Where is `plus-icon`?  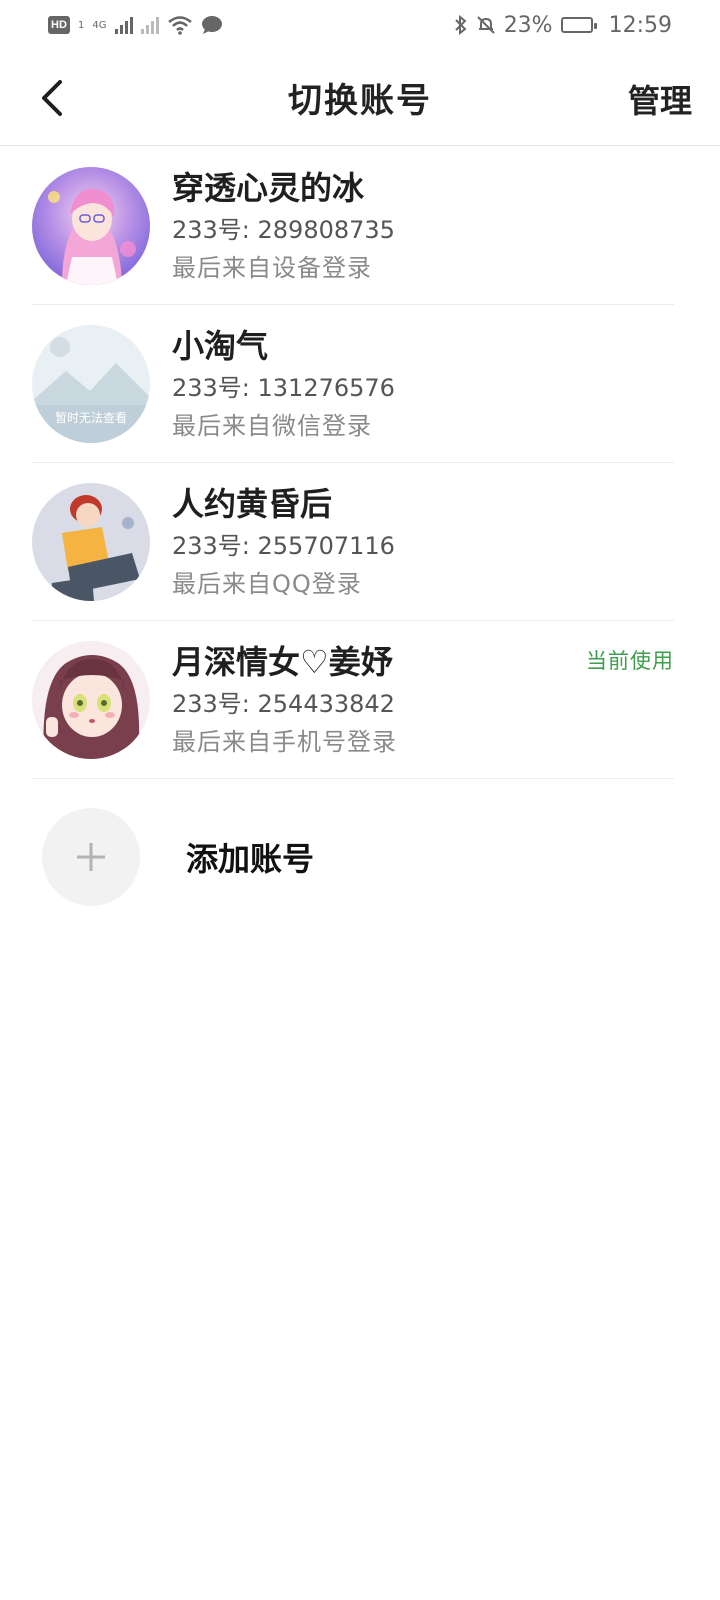
plus-icon is located at coordinates (91, 857).